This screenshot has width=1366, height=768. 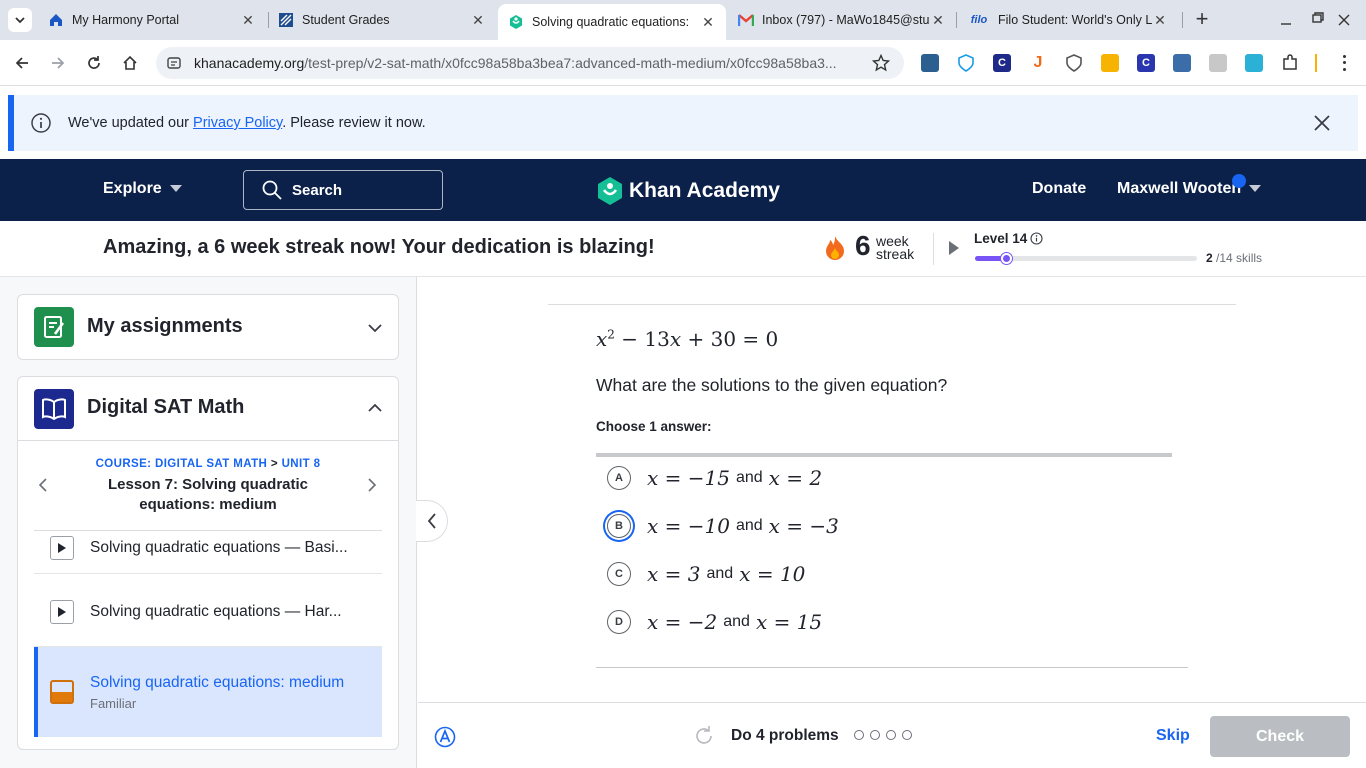 I want to click on site-info-icon, so click(x=174, y=63).